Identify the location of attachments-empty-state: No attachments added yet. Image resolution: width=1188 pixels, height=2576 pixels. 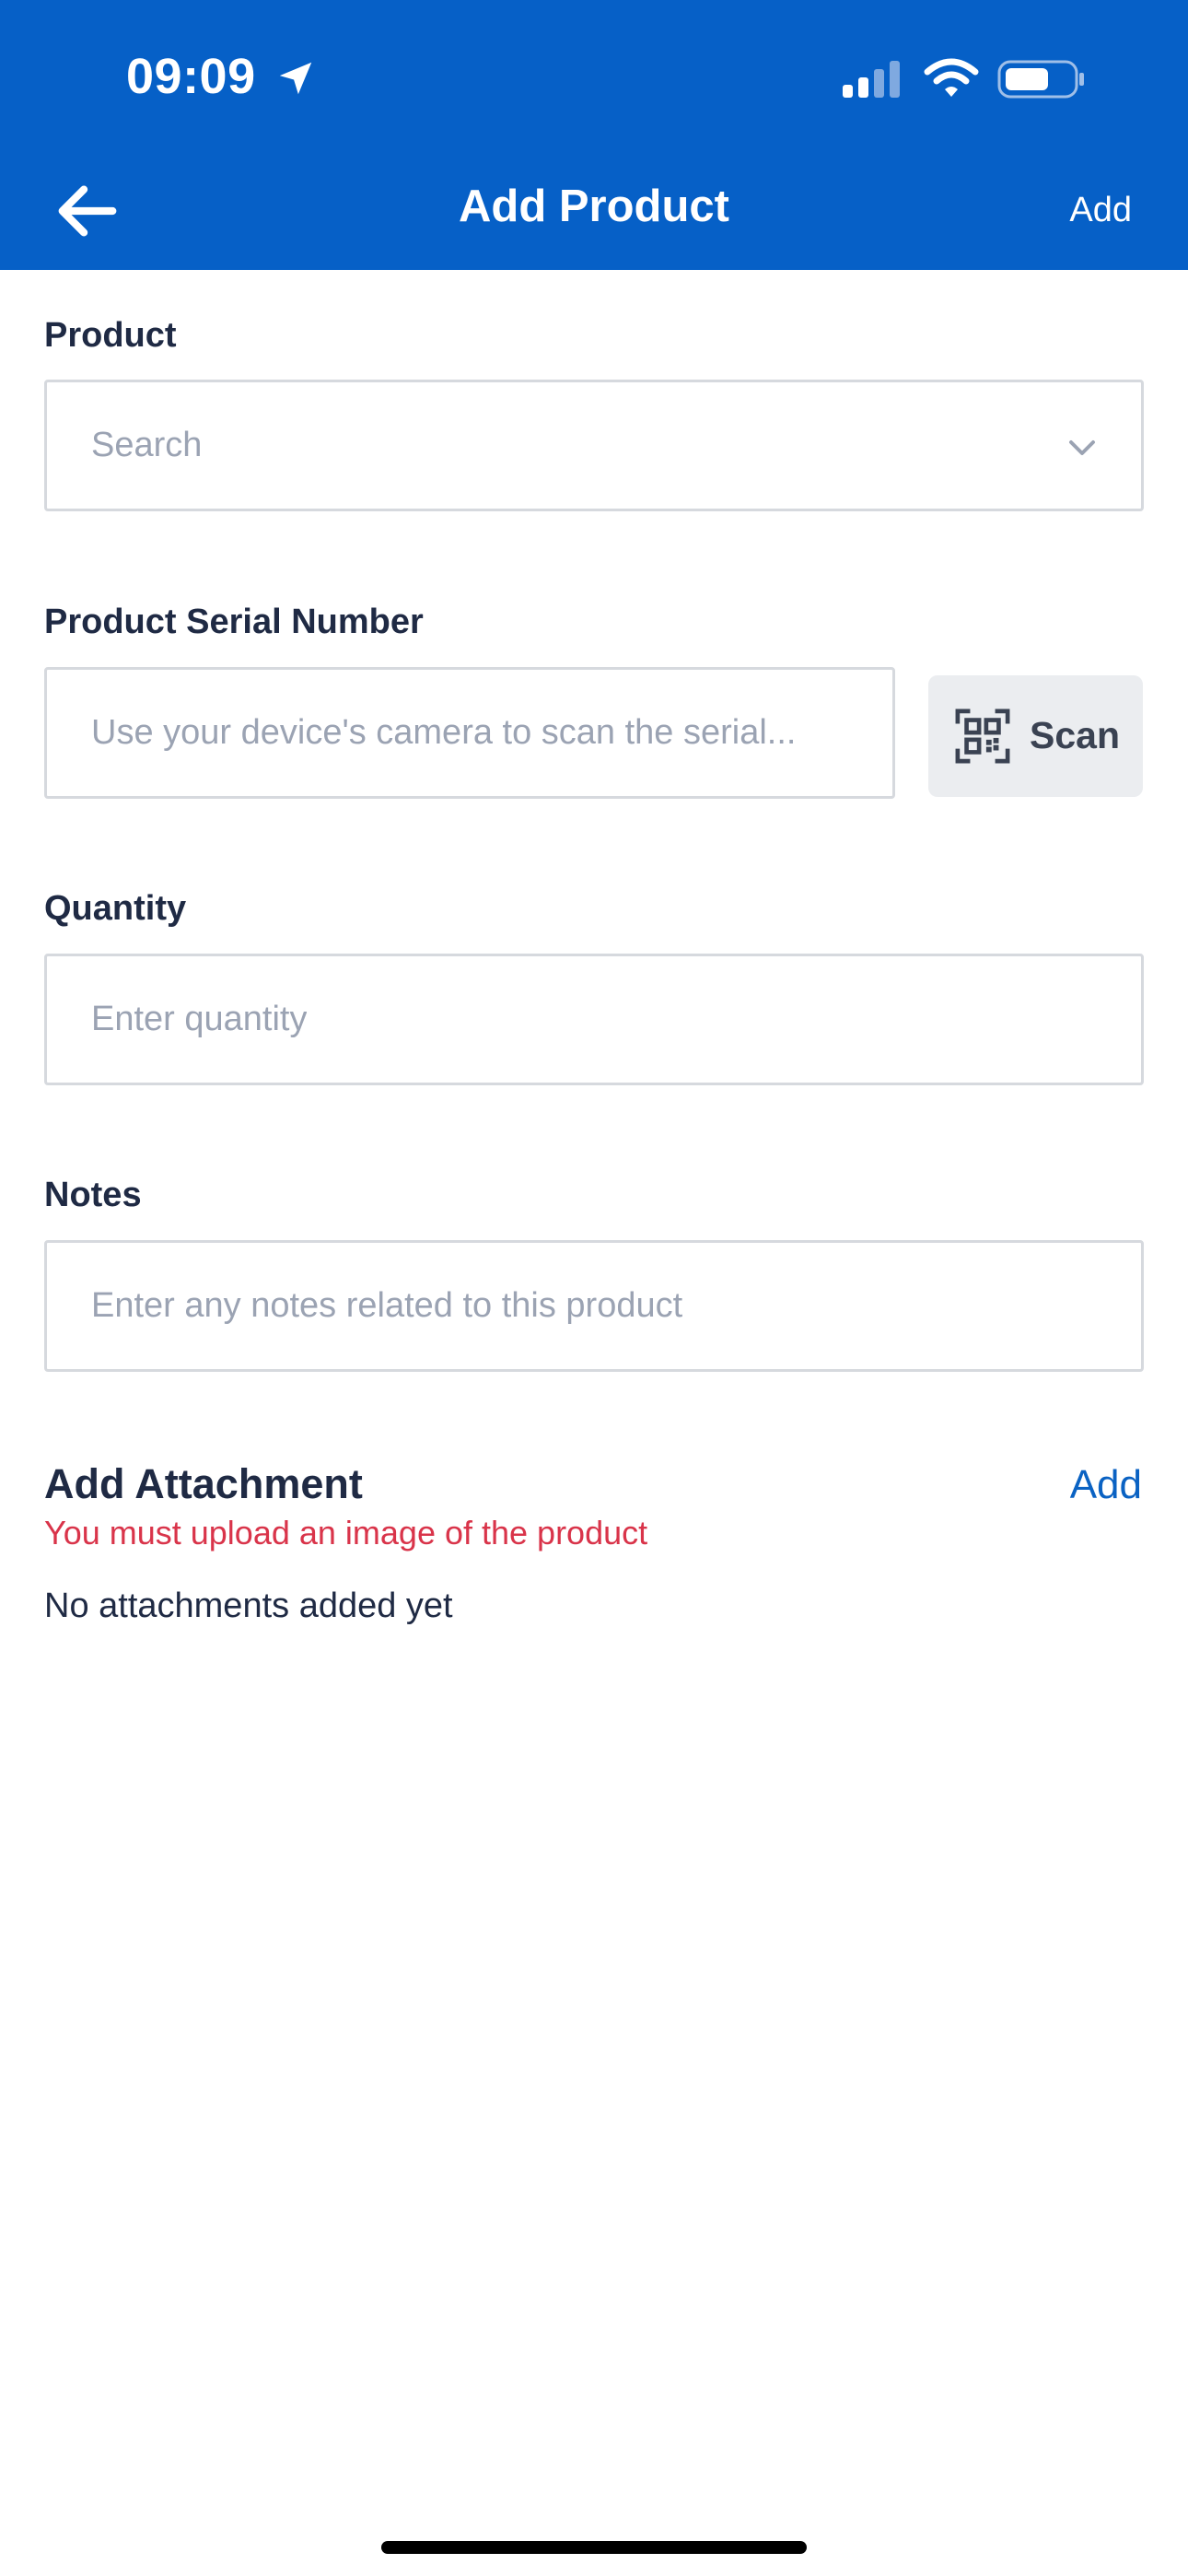
(249, 1606).